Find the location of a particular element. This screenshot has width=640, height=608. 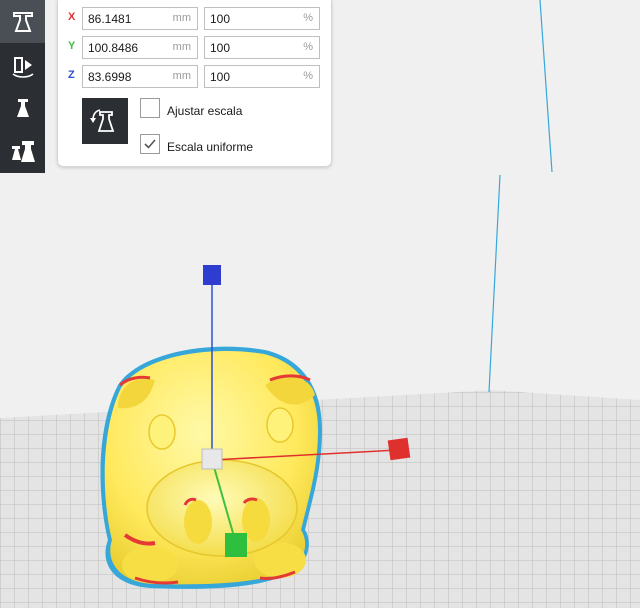

z-scale-percent-value: 100 is located at coordinates (220, 77).